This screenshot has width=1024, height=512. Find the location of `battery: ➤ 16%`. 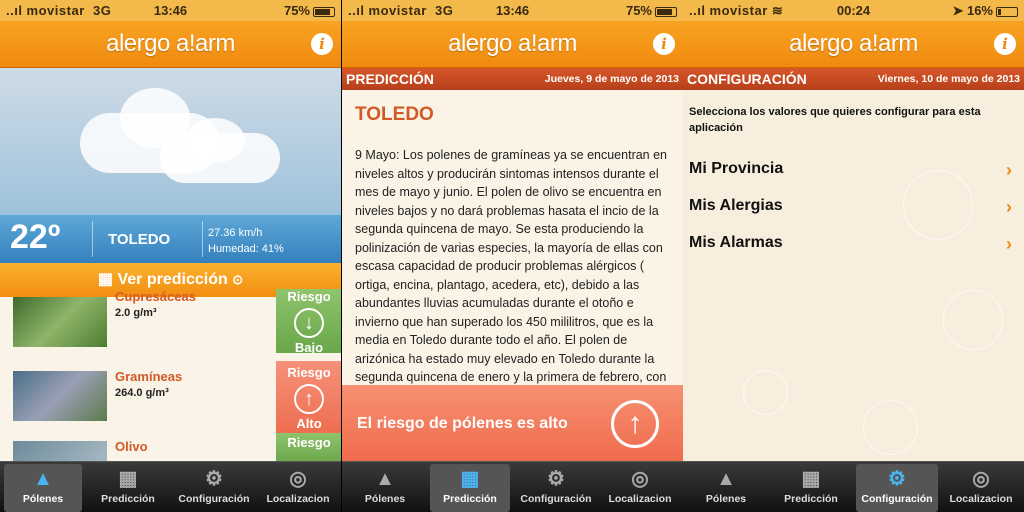

battery: ➤ 16% is located at coordinates (985, 11).